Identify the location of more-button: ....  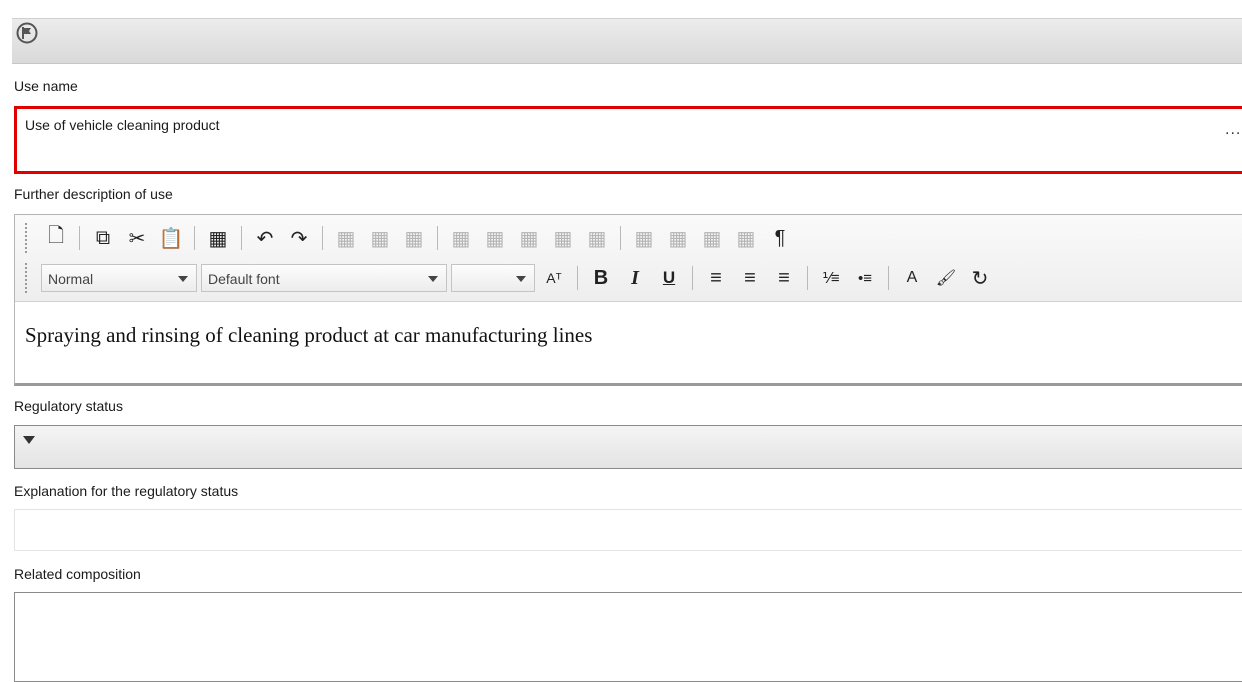
(1233, 130).